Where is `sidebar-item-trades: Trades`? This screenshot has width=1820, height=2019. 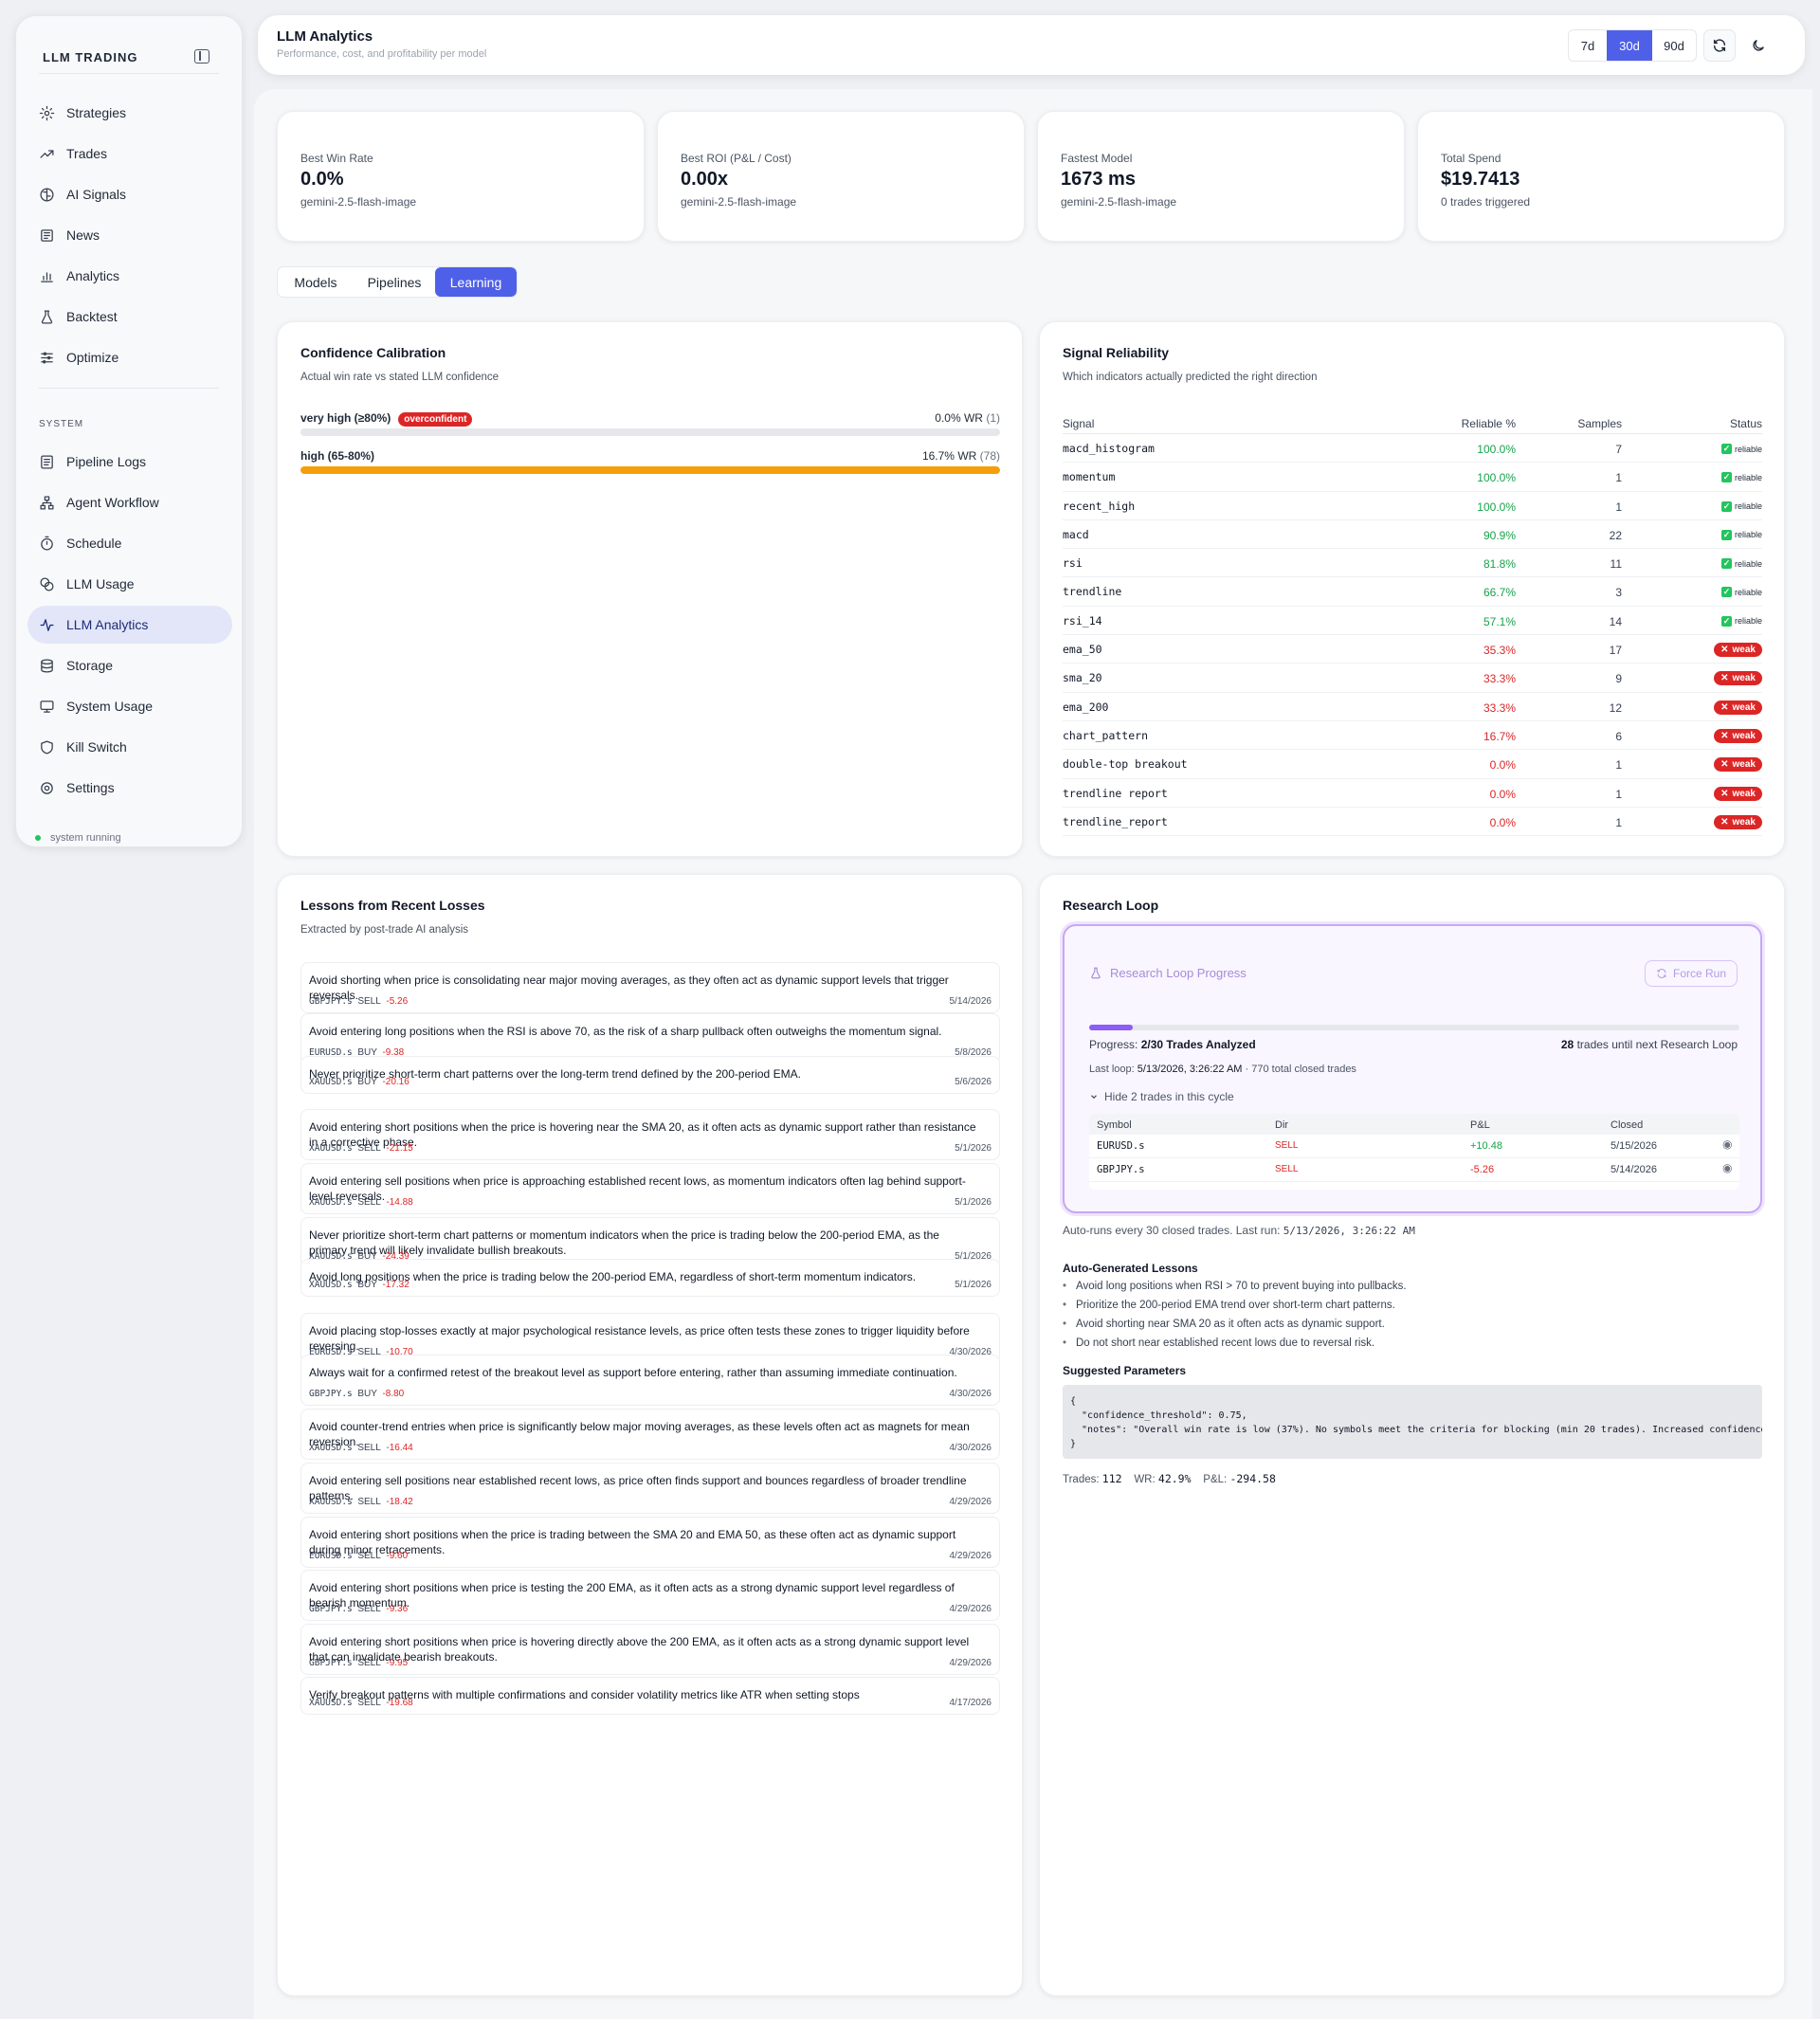 sidebar-item-trades: Trades is located at coordinates (129, 154).